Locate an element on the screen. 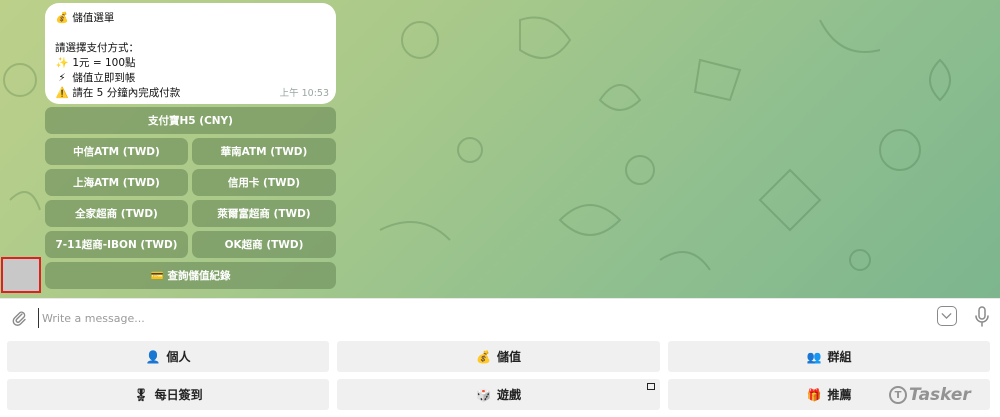 Image resolution: width=1000 pixels, height=417 pixels. keyboard-toggle-button is located at coordinates (947, 316).